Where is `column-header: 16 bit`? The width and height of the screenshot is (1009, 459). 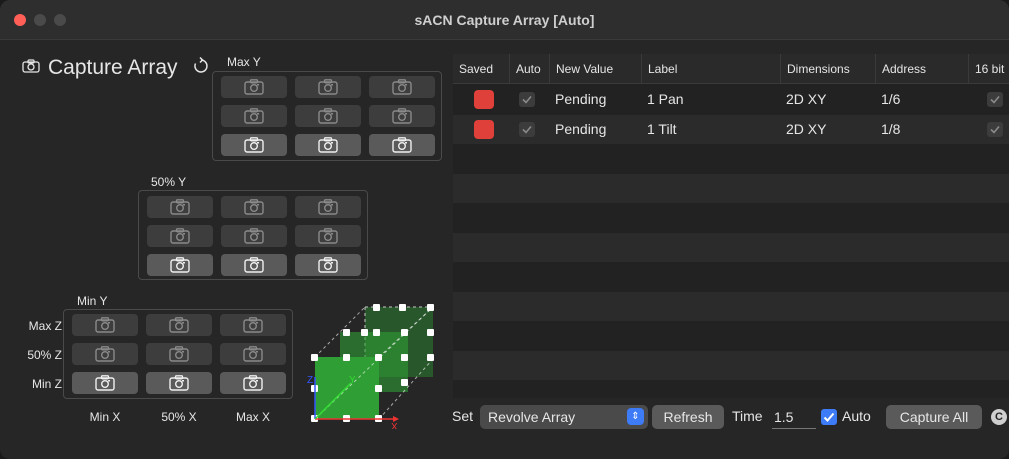 column-header: 16 bit is located at coordinates (986, 69).